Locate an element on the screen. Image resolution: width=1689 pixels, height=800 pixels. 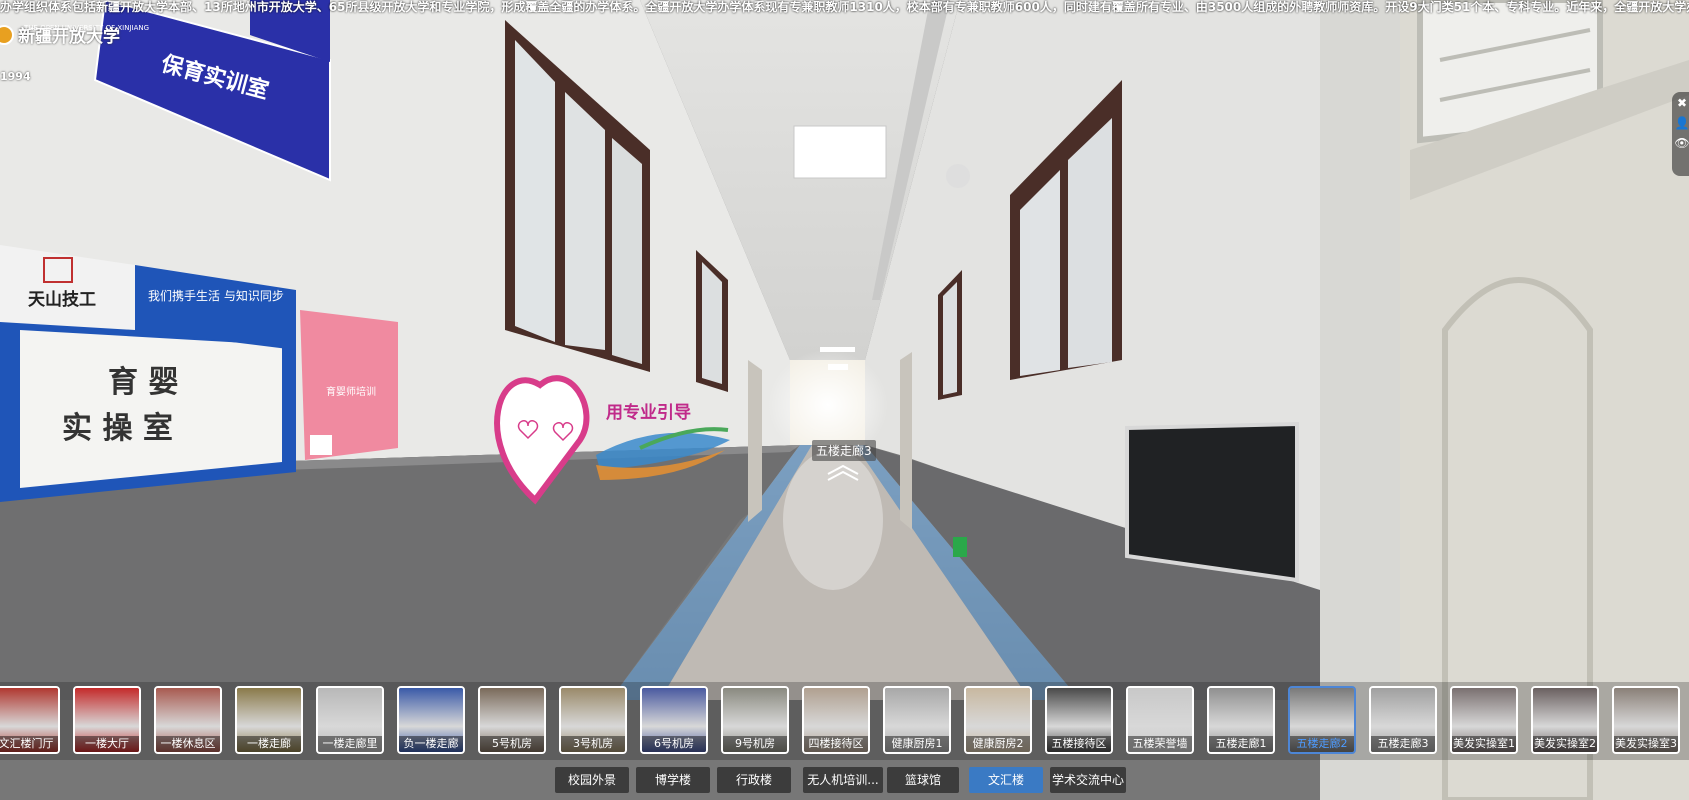
thumbnail-label: 五楼走廊2 is located at coordinates (1322, 744).